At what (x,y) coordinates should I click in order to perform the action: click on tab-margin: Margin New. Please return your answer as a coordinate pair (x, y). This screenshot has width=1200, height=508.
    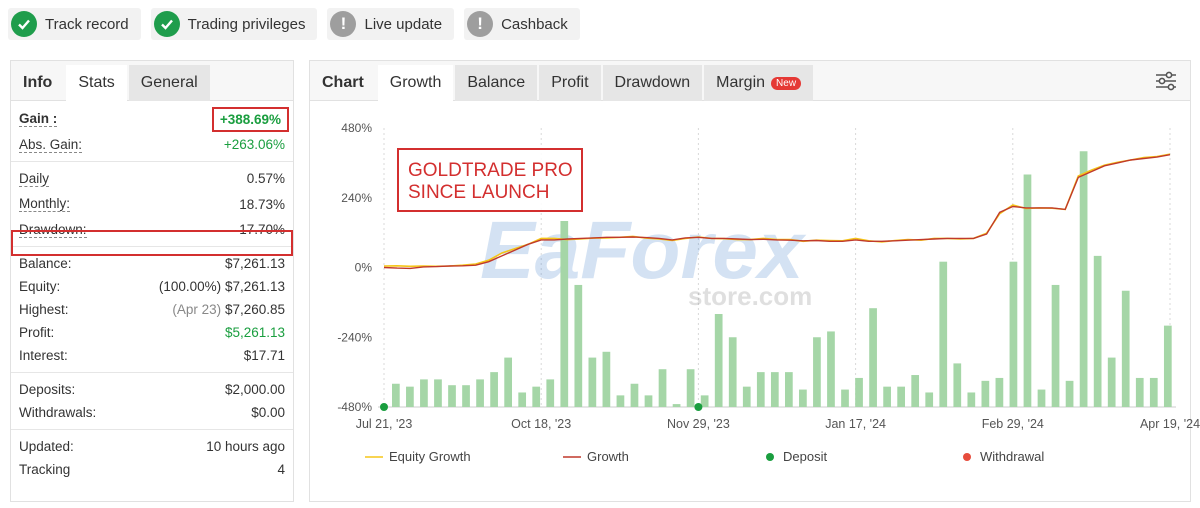
    Looking at the image, I should click on (759, 83).